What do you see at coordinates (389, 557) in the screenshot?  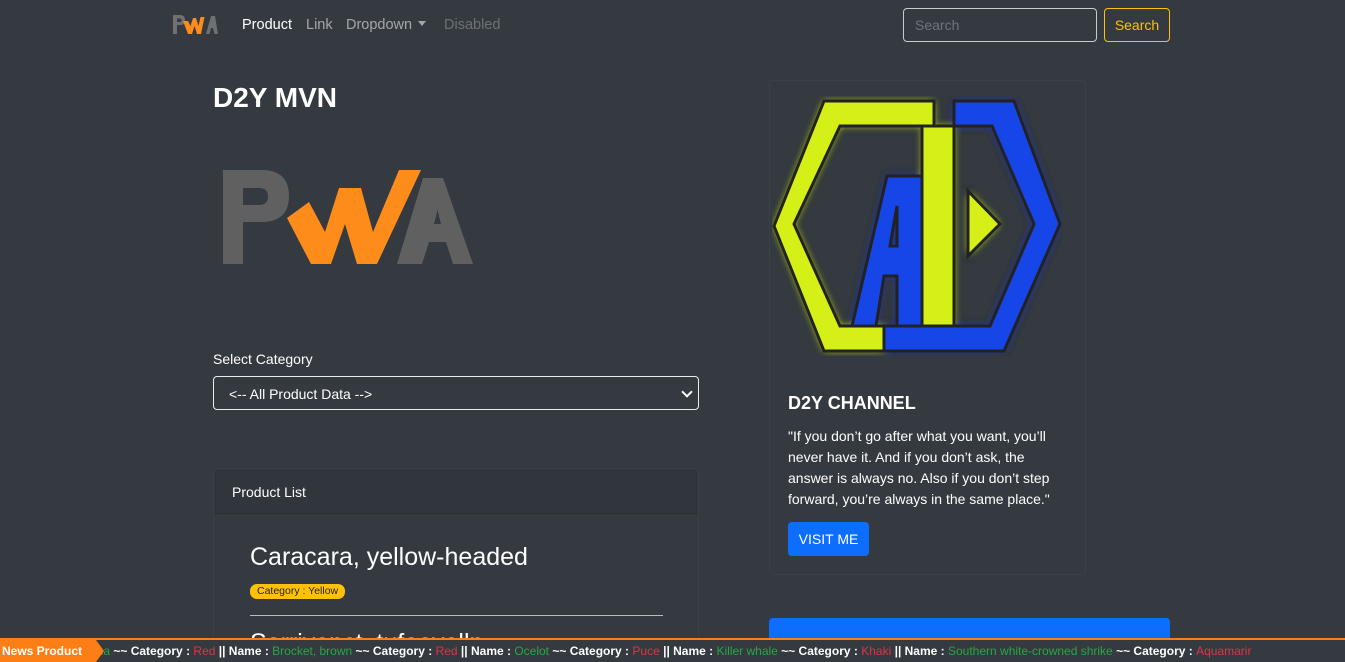 I see `product-name: Caracara, yellow-headed` at bounding box center [389, 557].